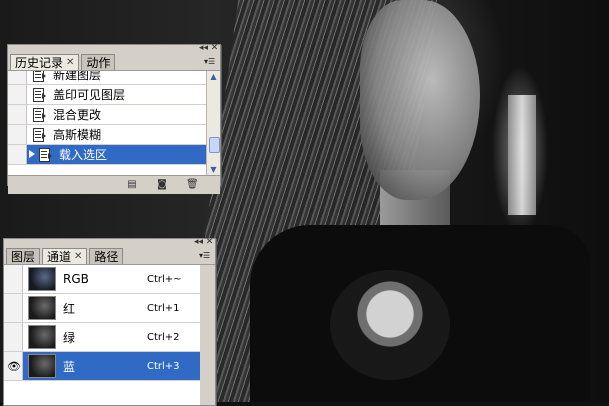 The height and width of the screenshot is (406, 609). I want to click on photo-shirt-print, so click(390, 325).